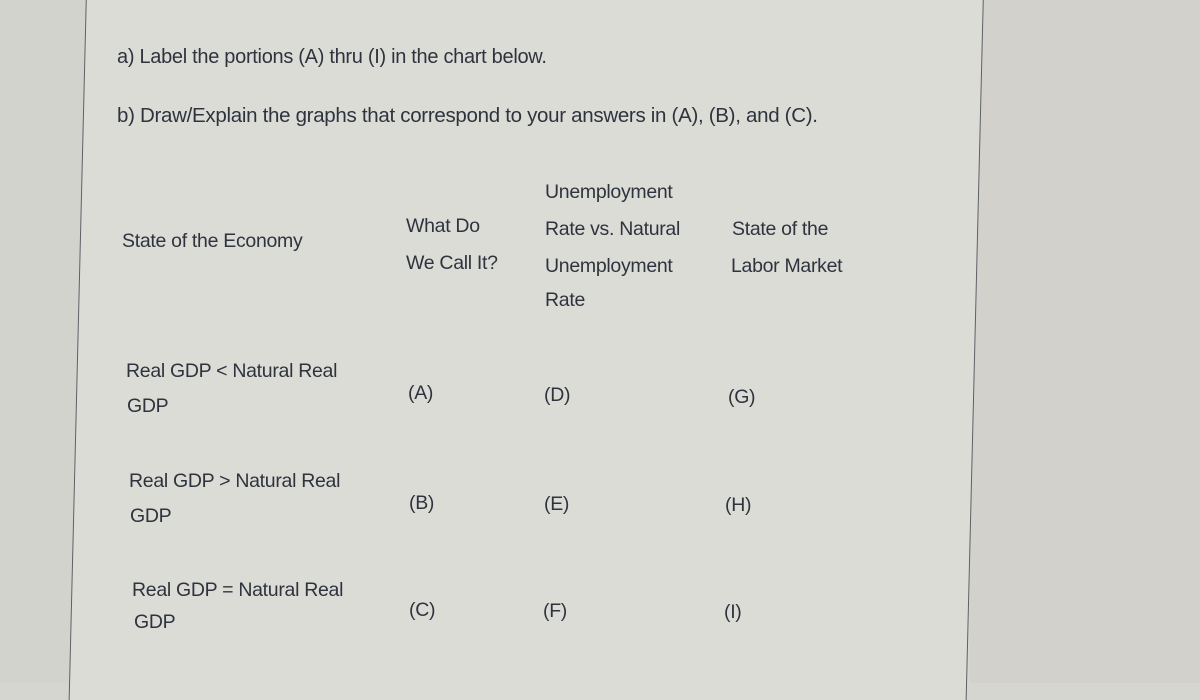 This screenshot has height=700, width=1200. I want to click on header-line: Rate vs. Natural, so click(613, 229).